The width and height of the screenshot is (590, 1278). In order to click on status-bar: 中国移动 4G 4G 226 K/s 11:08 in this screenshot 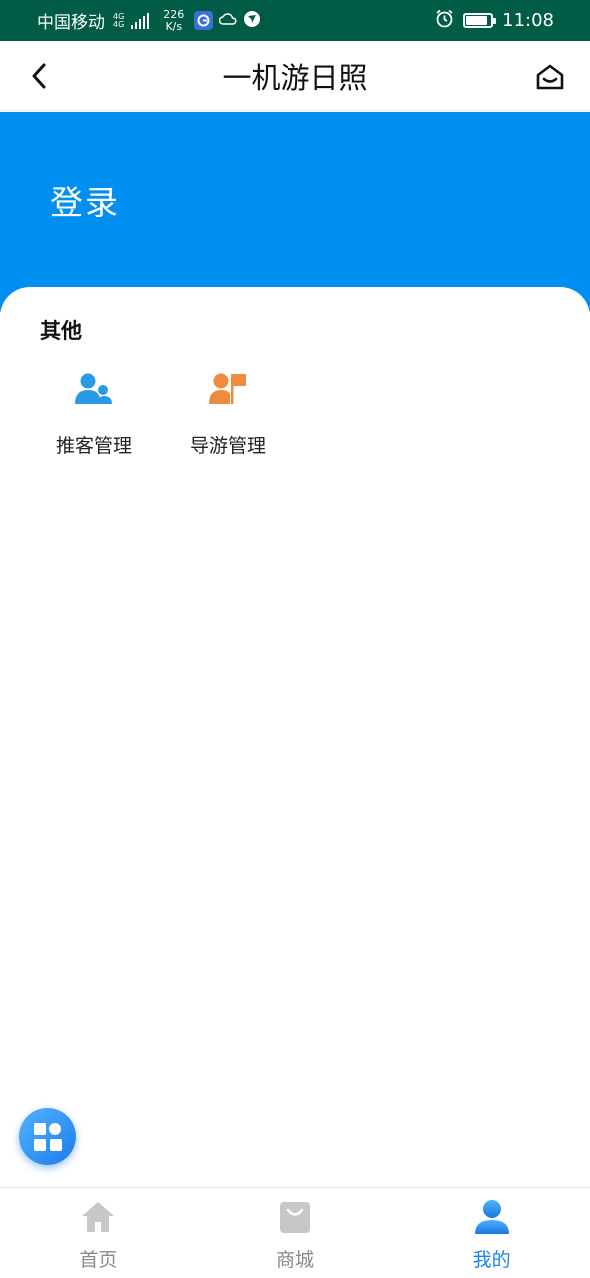, I will do `click(295, 20)`.